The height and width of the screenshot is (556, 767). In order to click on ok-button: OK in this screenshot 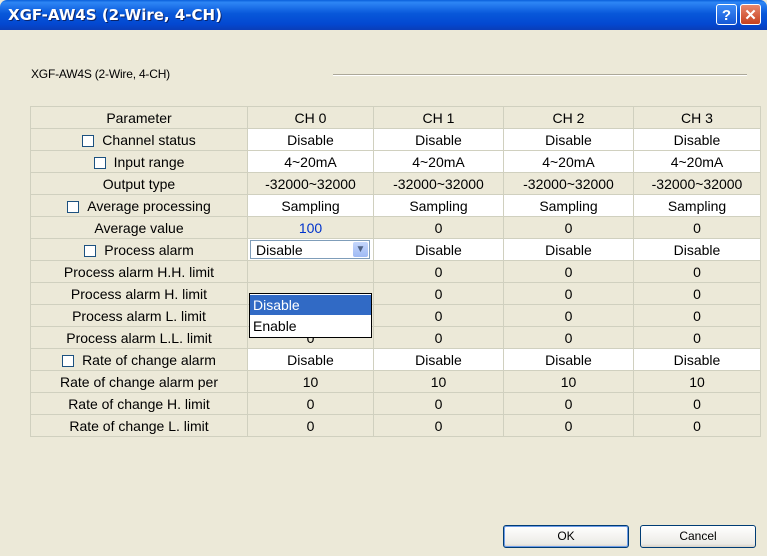, I will do `click(566, 536)`.